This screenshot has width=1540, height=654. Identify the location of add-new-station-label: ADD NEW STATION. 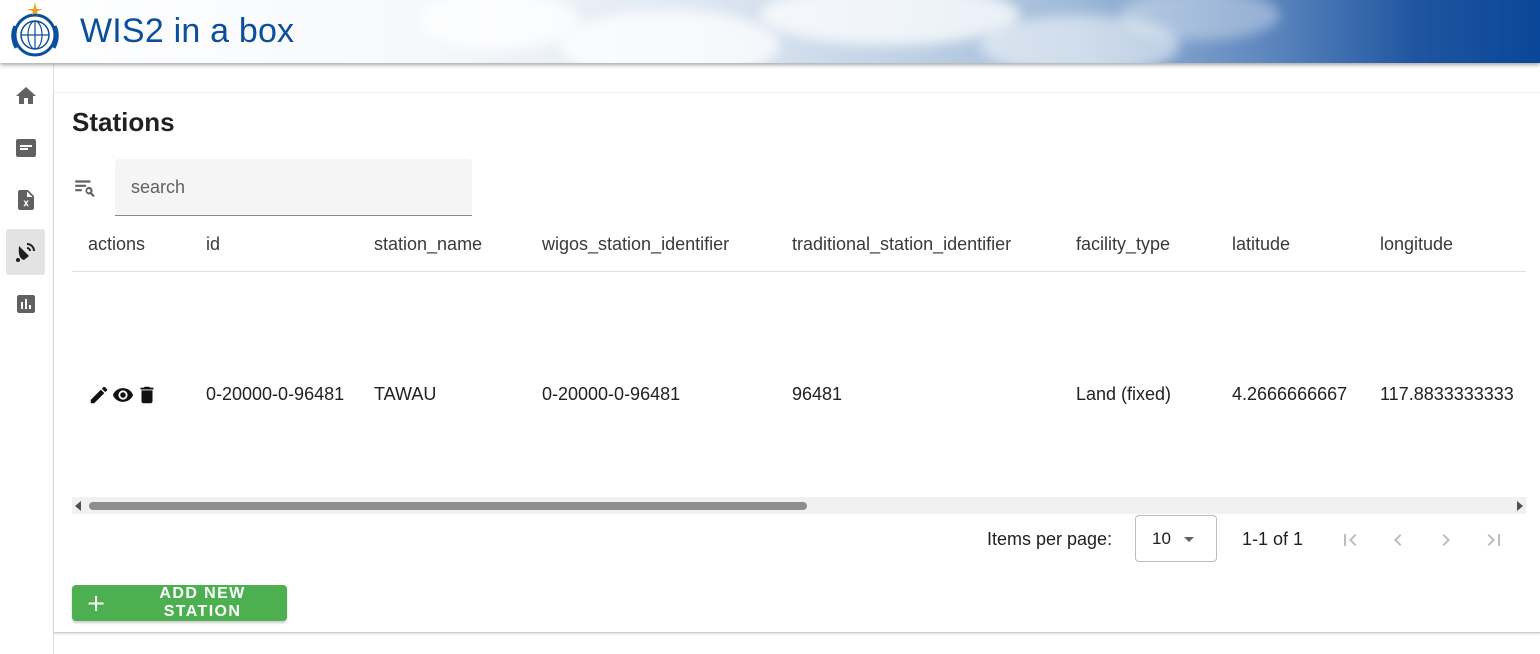
(202, 602).